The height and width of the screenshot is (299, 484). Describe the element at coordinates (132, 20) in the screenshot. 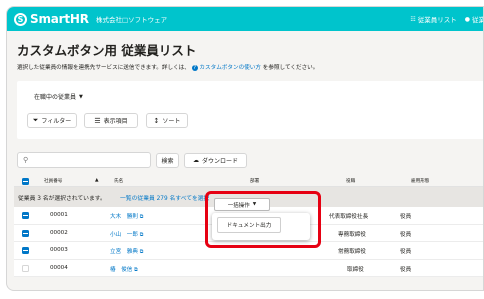

I see `company-name: 株式会社□ソフトウェア` at that location.